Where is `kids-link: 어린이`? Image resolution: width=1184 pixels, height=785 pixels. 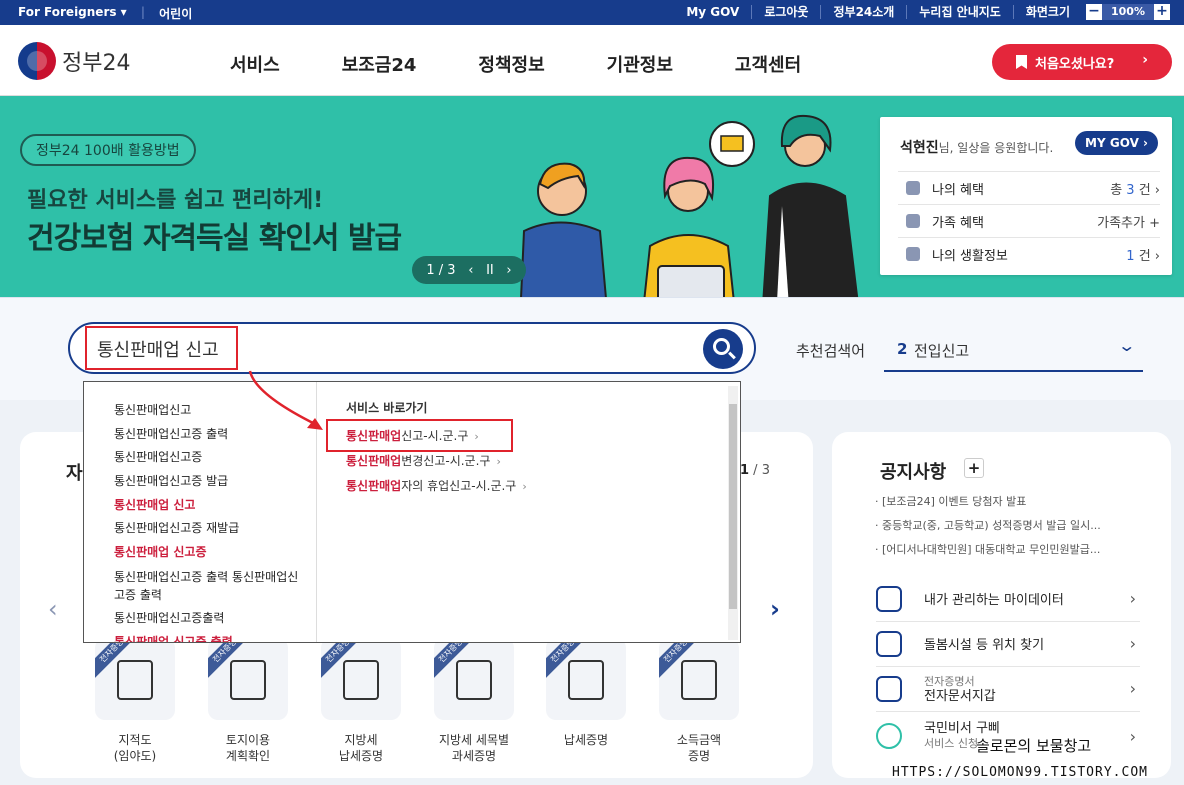 kids-link: 어린이 is located at coordinates (175, 13).